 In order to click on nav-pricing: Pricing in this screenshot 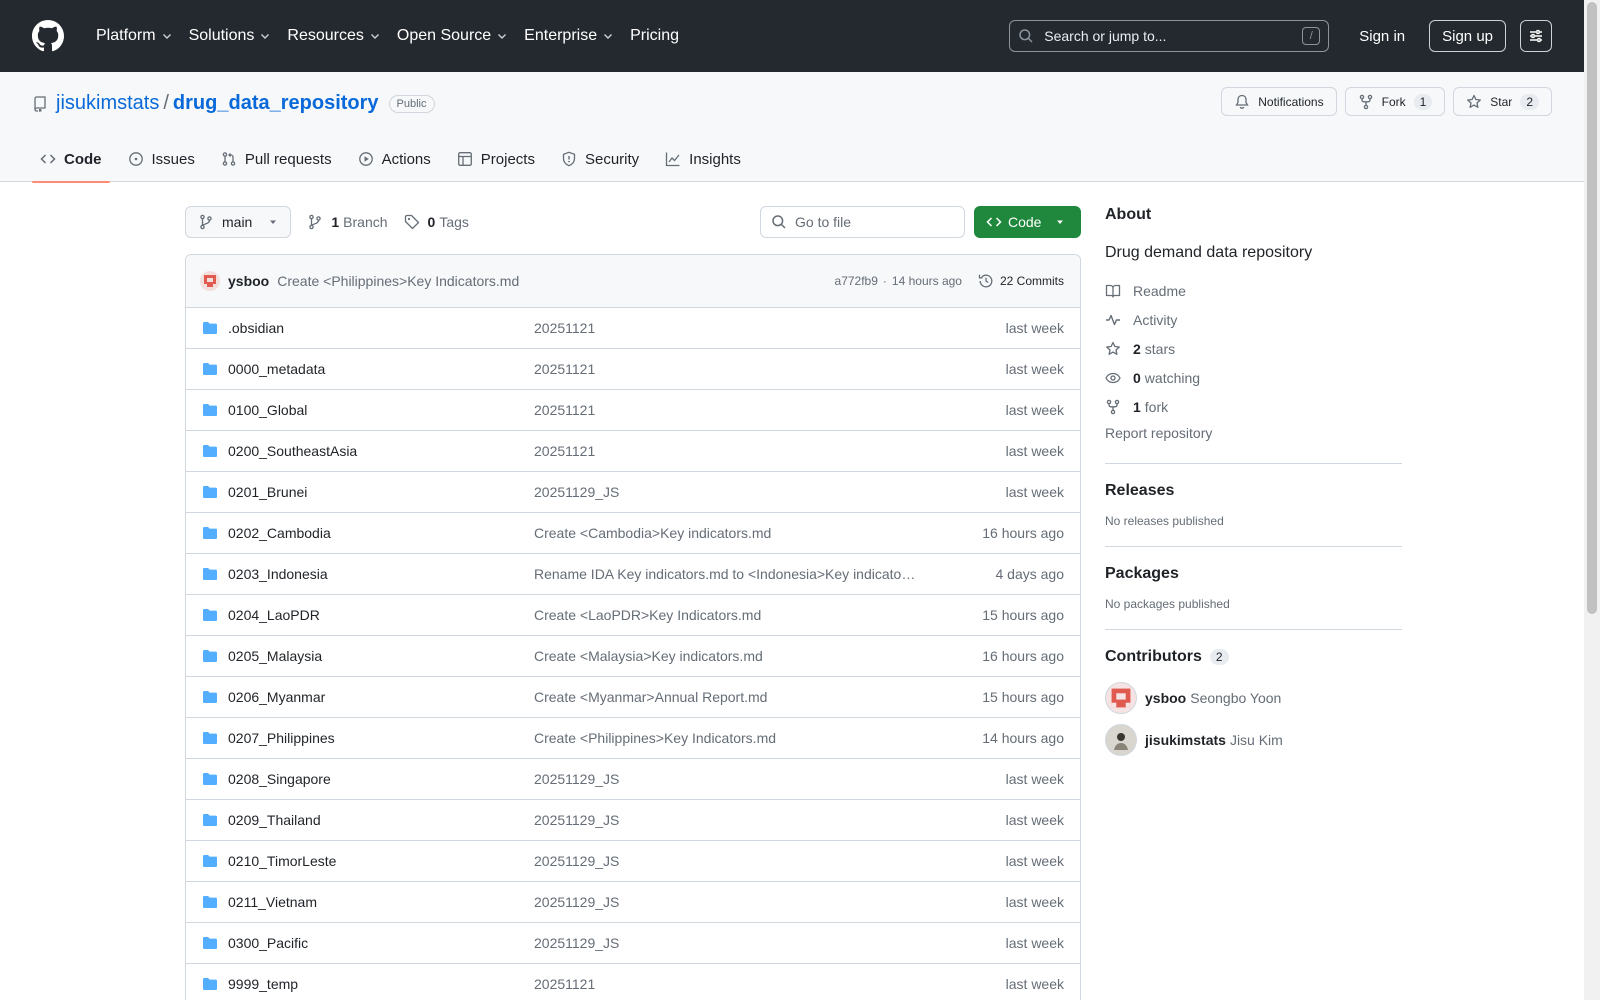, I will do `click(654, 36)`.